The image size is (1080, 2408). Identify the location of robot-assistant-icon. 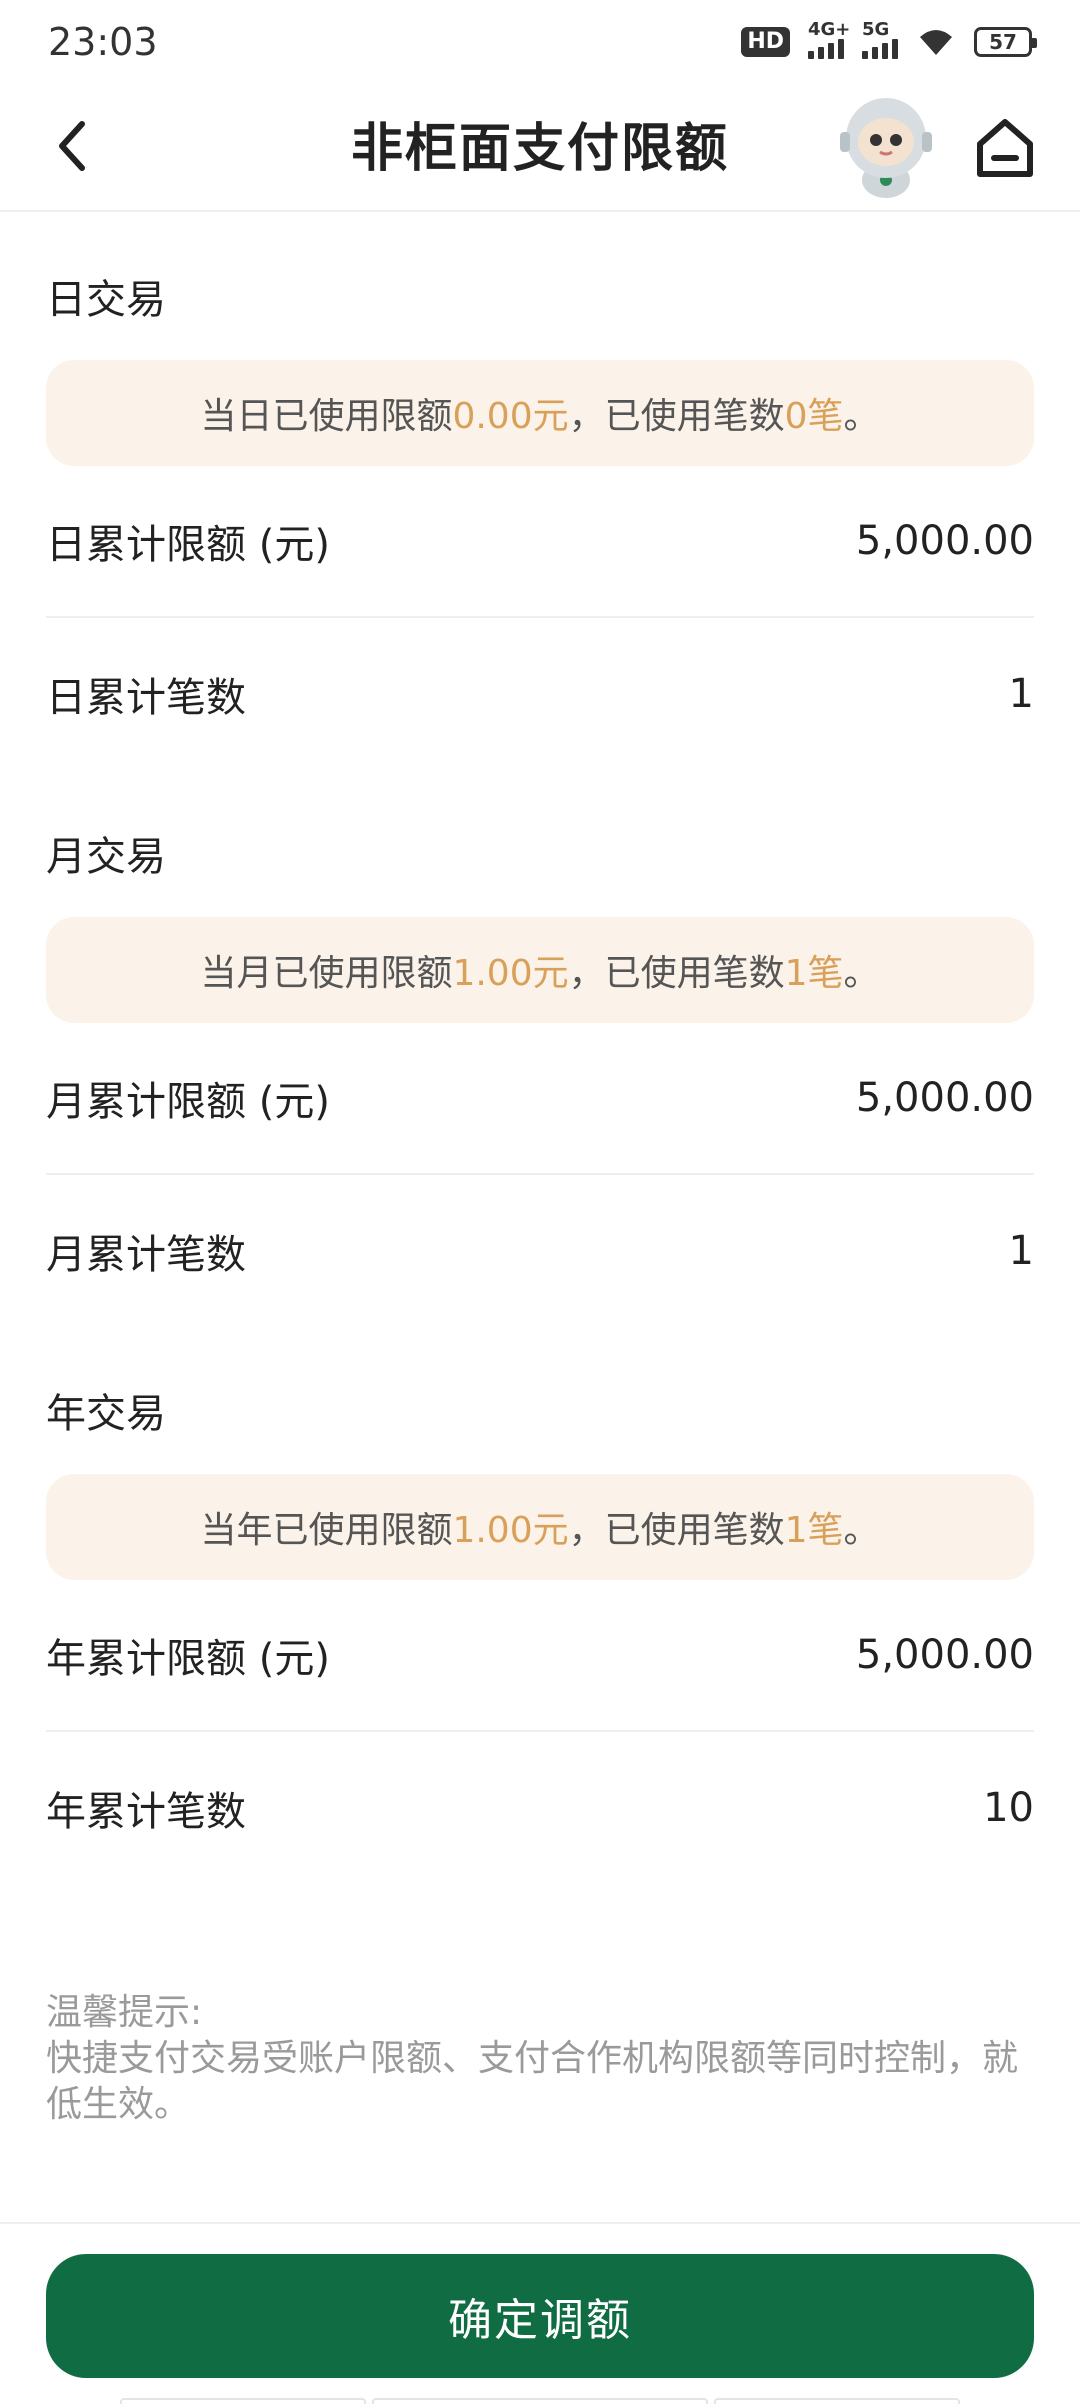
(886, 147).